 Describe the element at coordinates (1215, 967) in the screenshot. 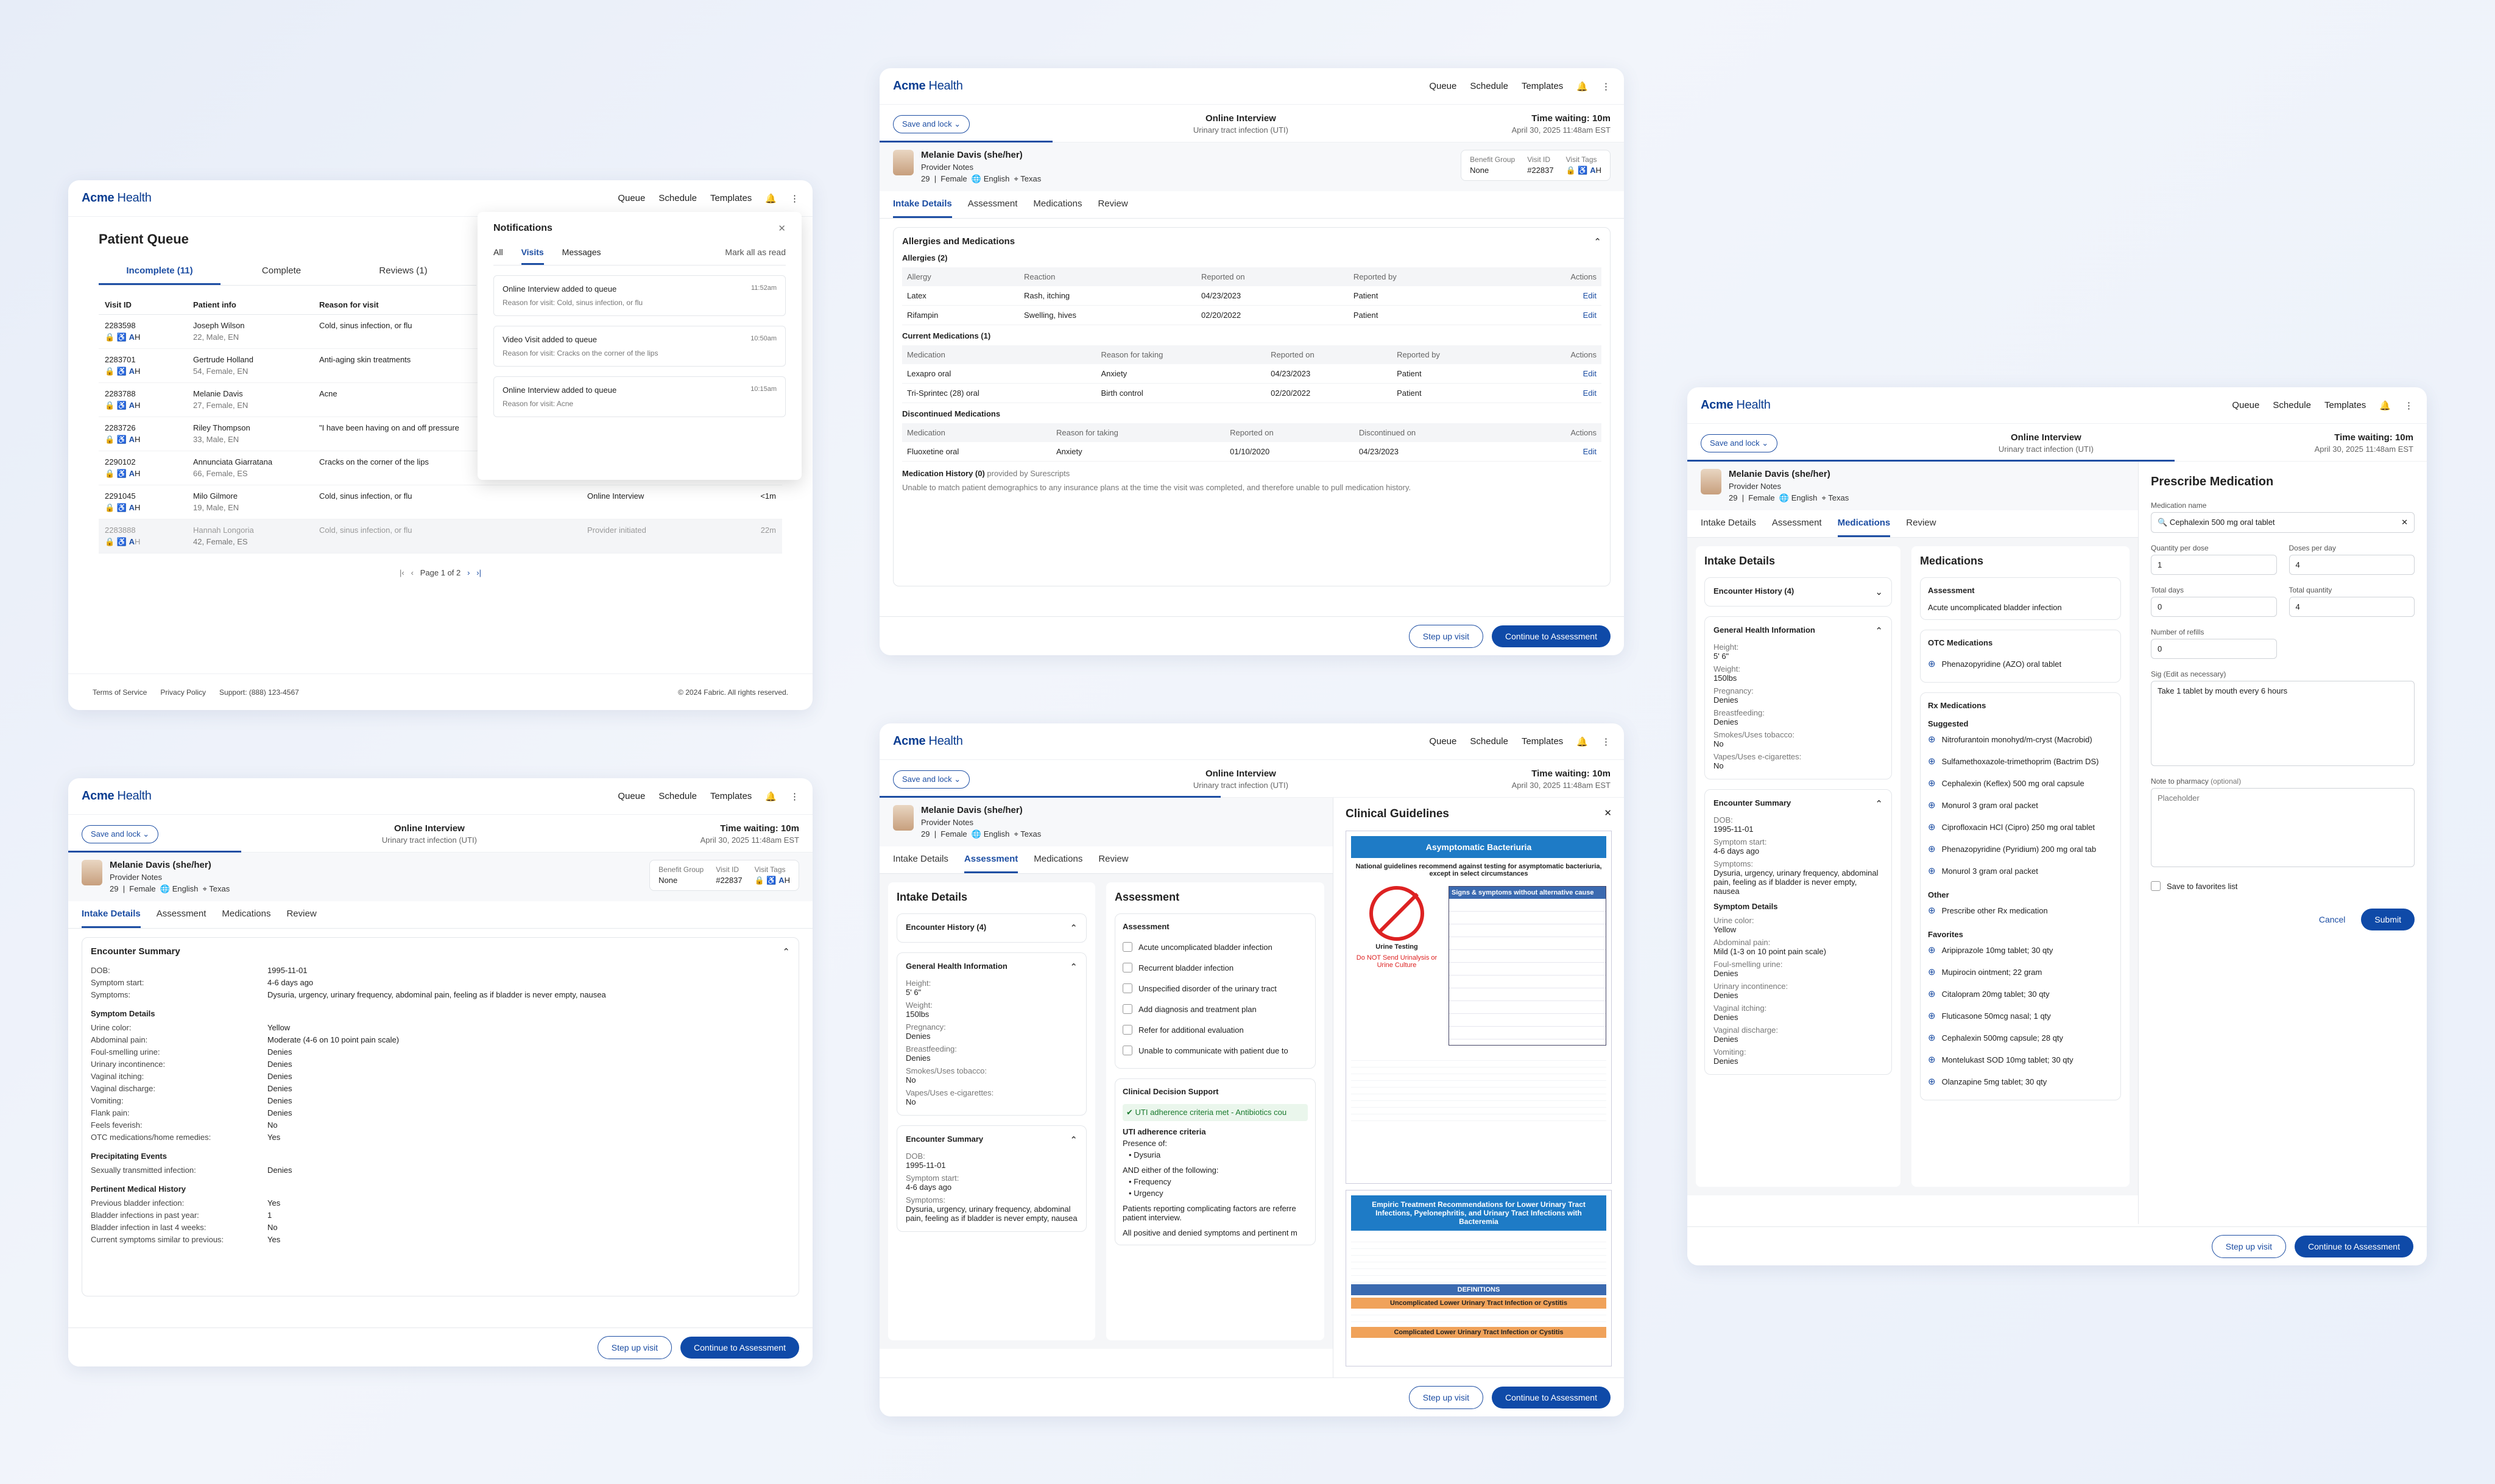

I see `assessment-checkbox: Recurrent bladder infection` at that location.